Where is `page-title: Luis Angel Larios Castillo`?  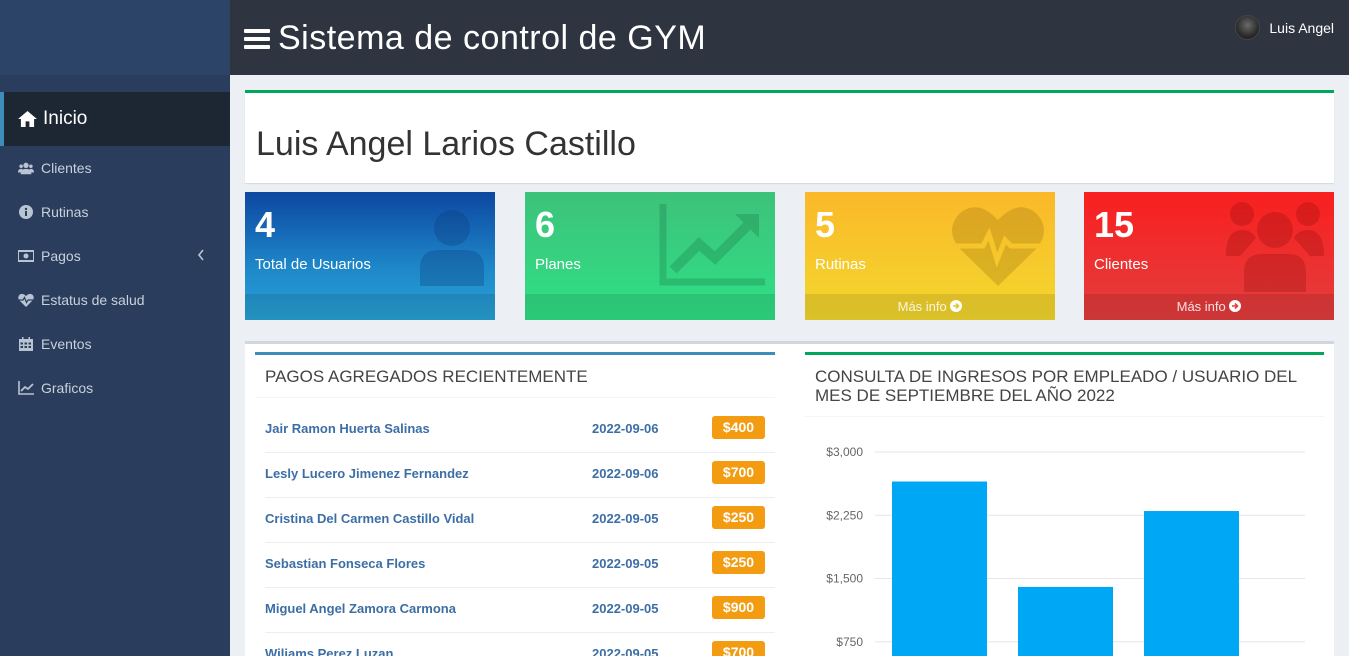 page-title: Luis Angel Larios Castillo is located at coordinates (446, 144).